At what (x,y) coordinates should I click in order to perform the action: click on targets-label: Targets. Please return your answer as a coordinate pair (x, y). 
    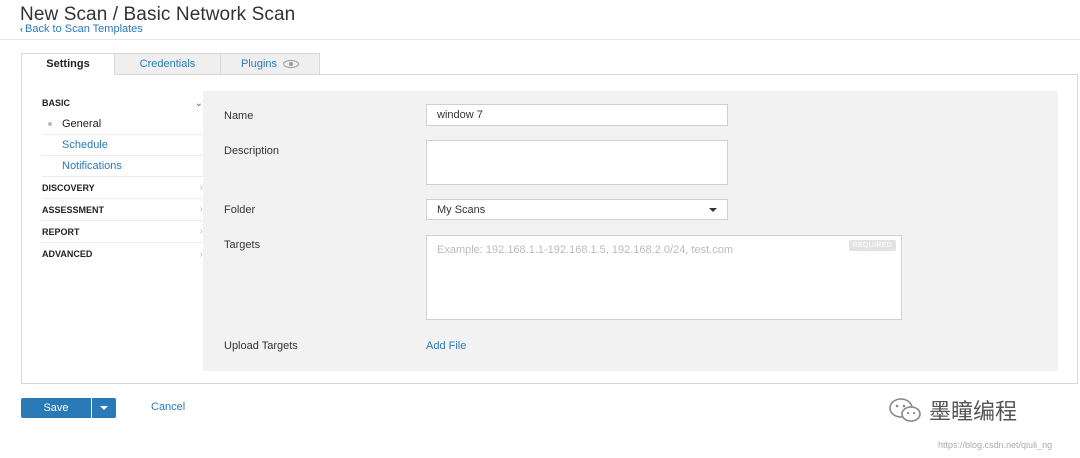
    Looking at the image, I should click on (242, 245).